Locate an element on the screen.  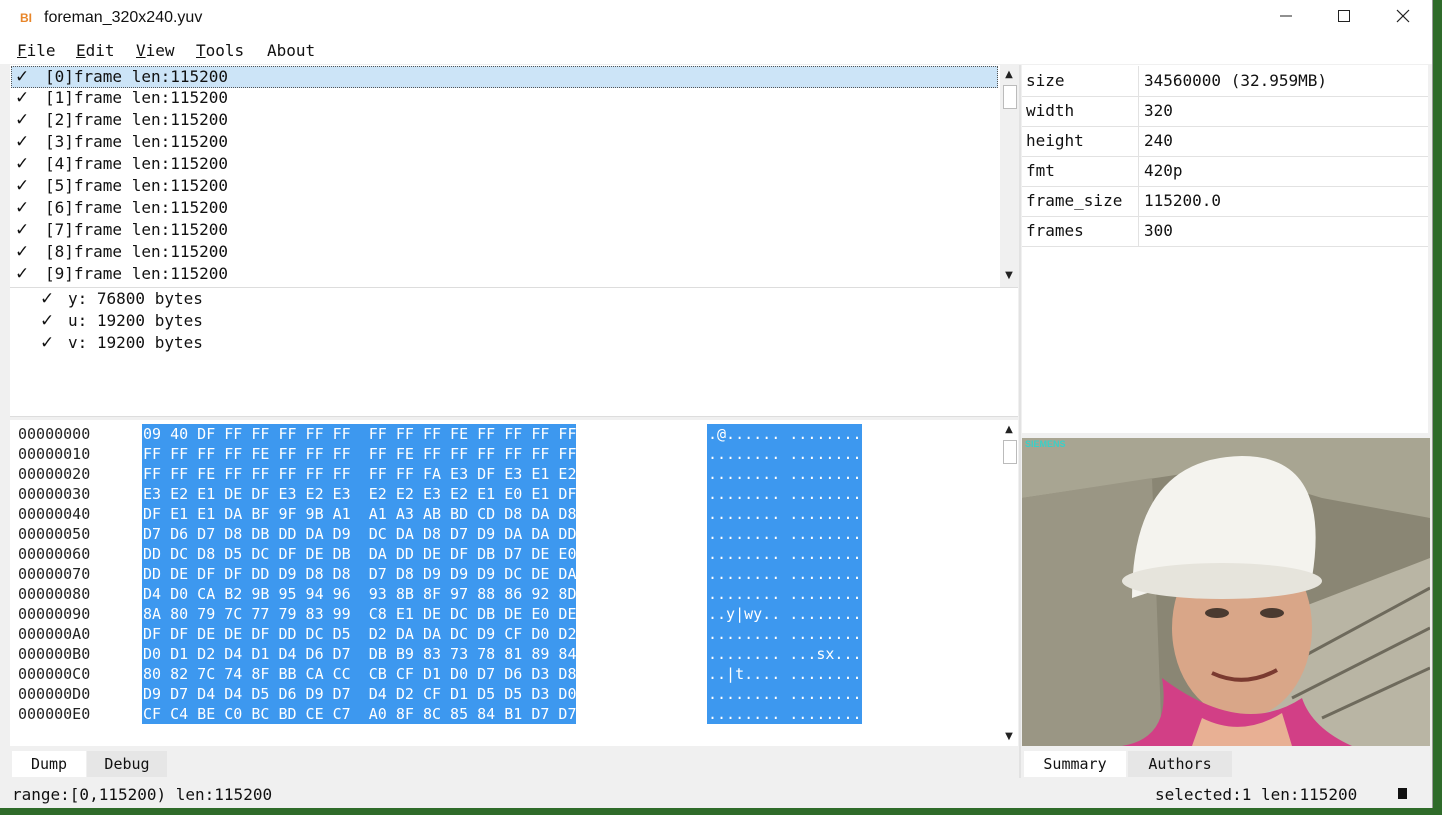
property-row: height 240 is located at coordinates (1225, 141).